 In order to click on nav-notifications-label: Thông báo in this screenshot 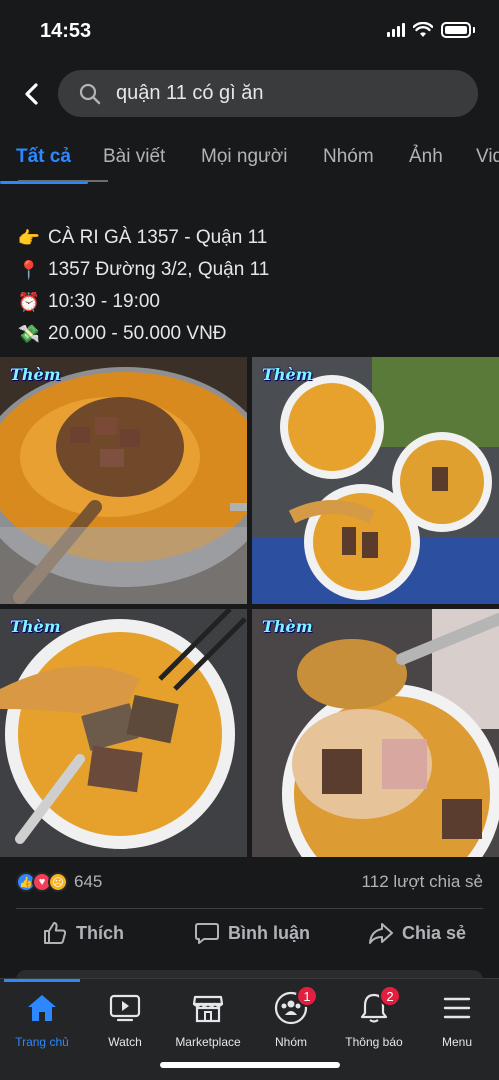, I will do `click(374, 1042)`.